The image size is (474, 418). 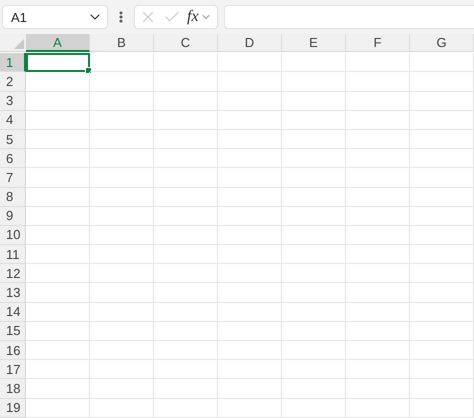 I want to click on row-header: 15, so click(x=13, y=331).